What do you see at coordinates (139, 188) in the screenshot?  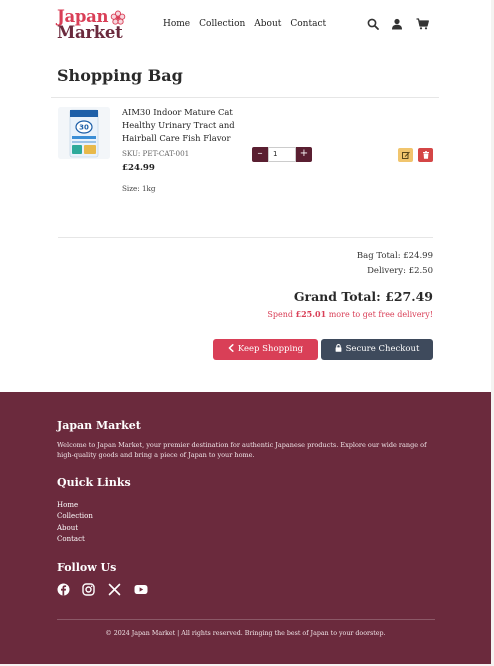 I see `product-size: Size: 1kg` at bounding box center [139, 188].